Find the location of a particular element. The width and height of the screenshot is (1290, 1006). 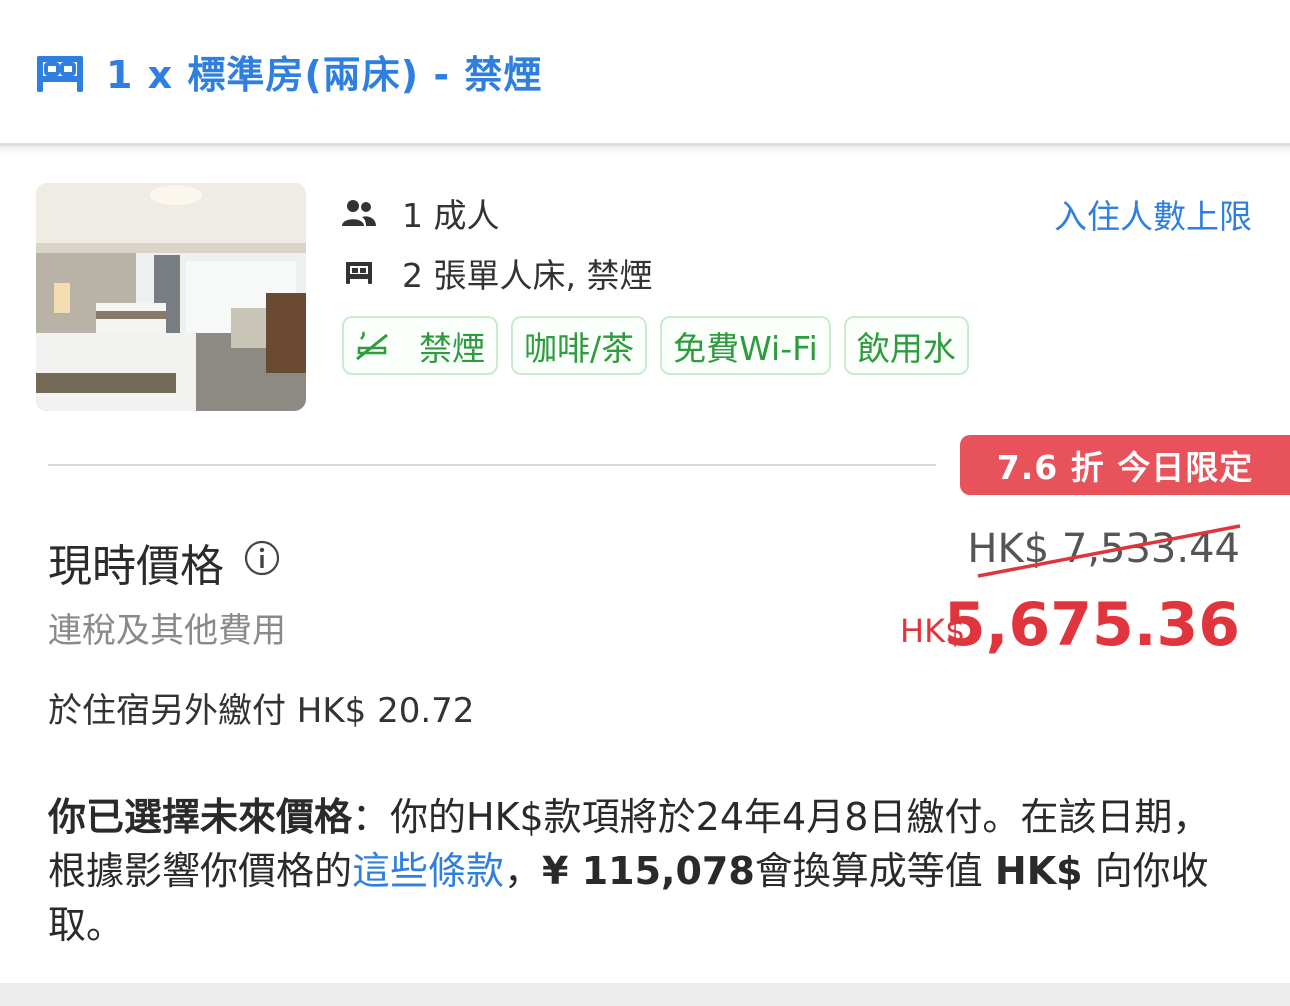

price-sub-label: 連稅及其他費用 is located at coordinates (167, 631).